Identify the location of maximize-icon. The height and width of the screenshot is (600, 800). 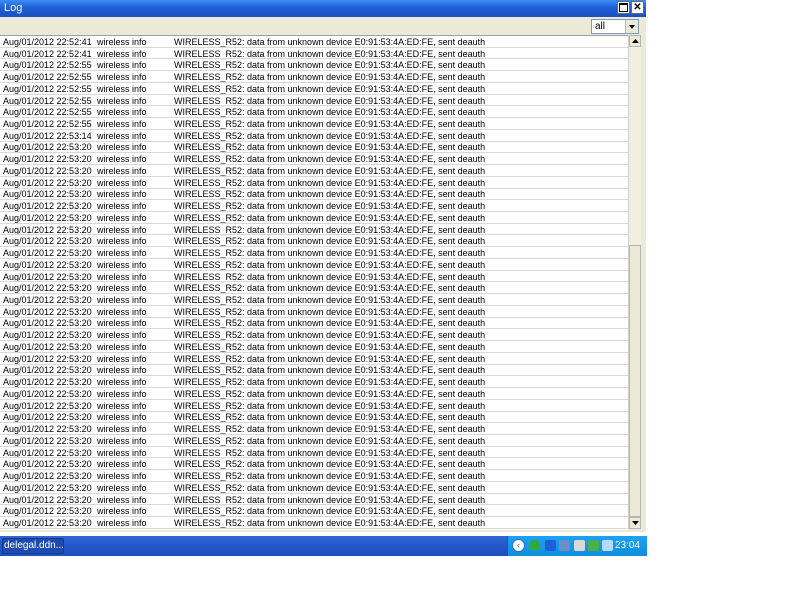
(623, 7).